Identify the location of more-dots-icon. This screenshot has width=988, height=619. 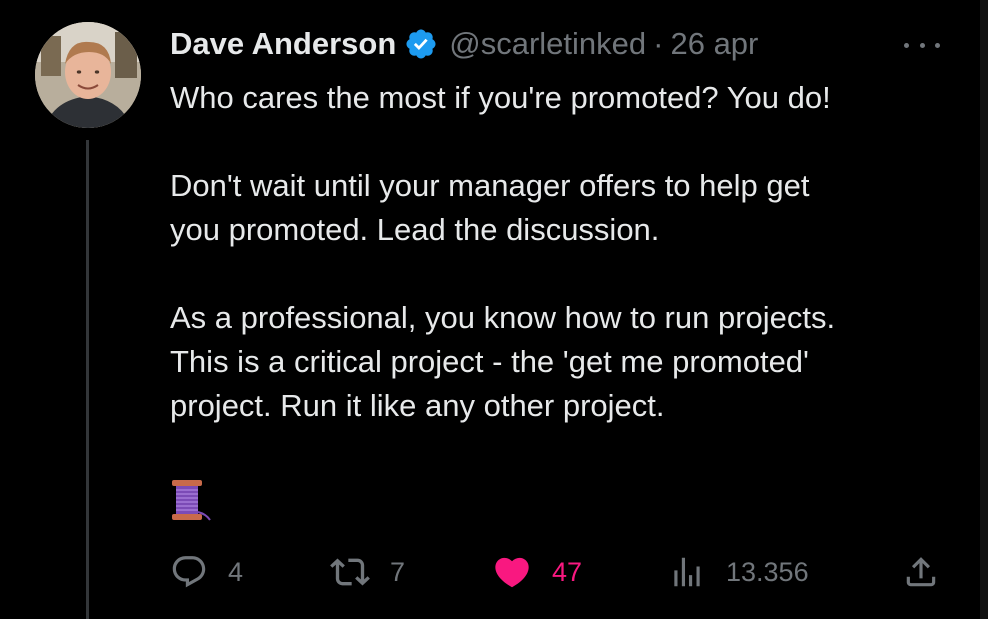
(922, 45).